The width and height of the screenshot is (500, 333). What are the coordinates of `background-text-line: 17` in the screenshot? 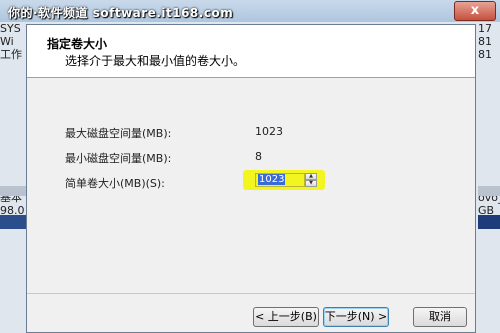 It's located at (485, 28).